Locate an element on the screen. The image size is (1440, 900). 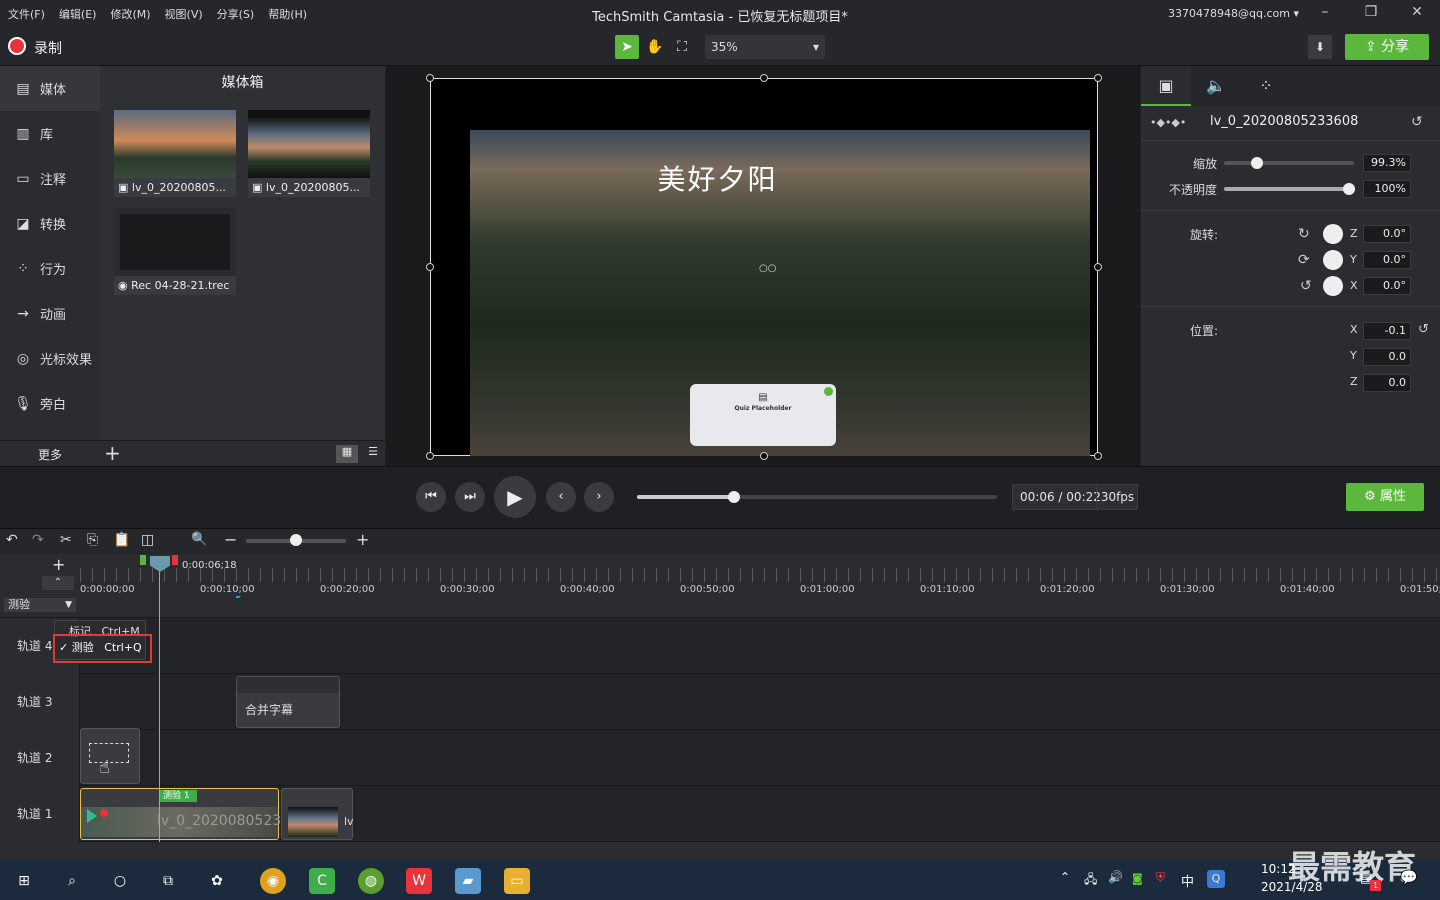
undo-icon: ↶ is located at coordinates (12, 540).